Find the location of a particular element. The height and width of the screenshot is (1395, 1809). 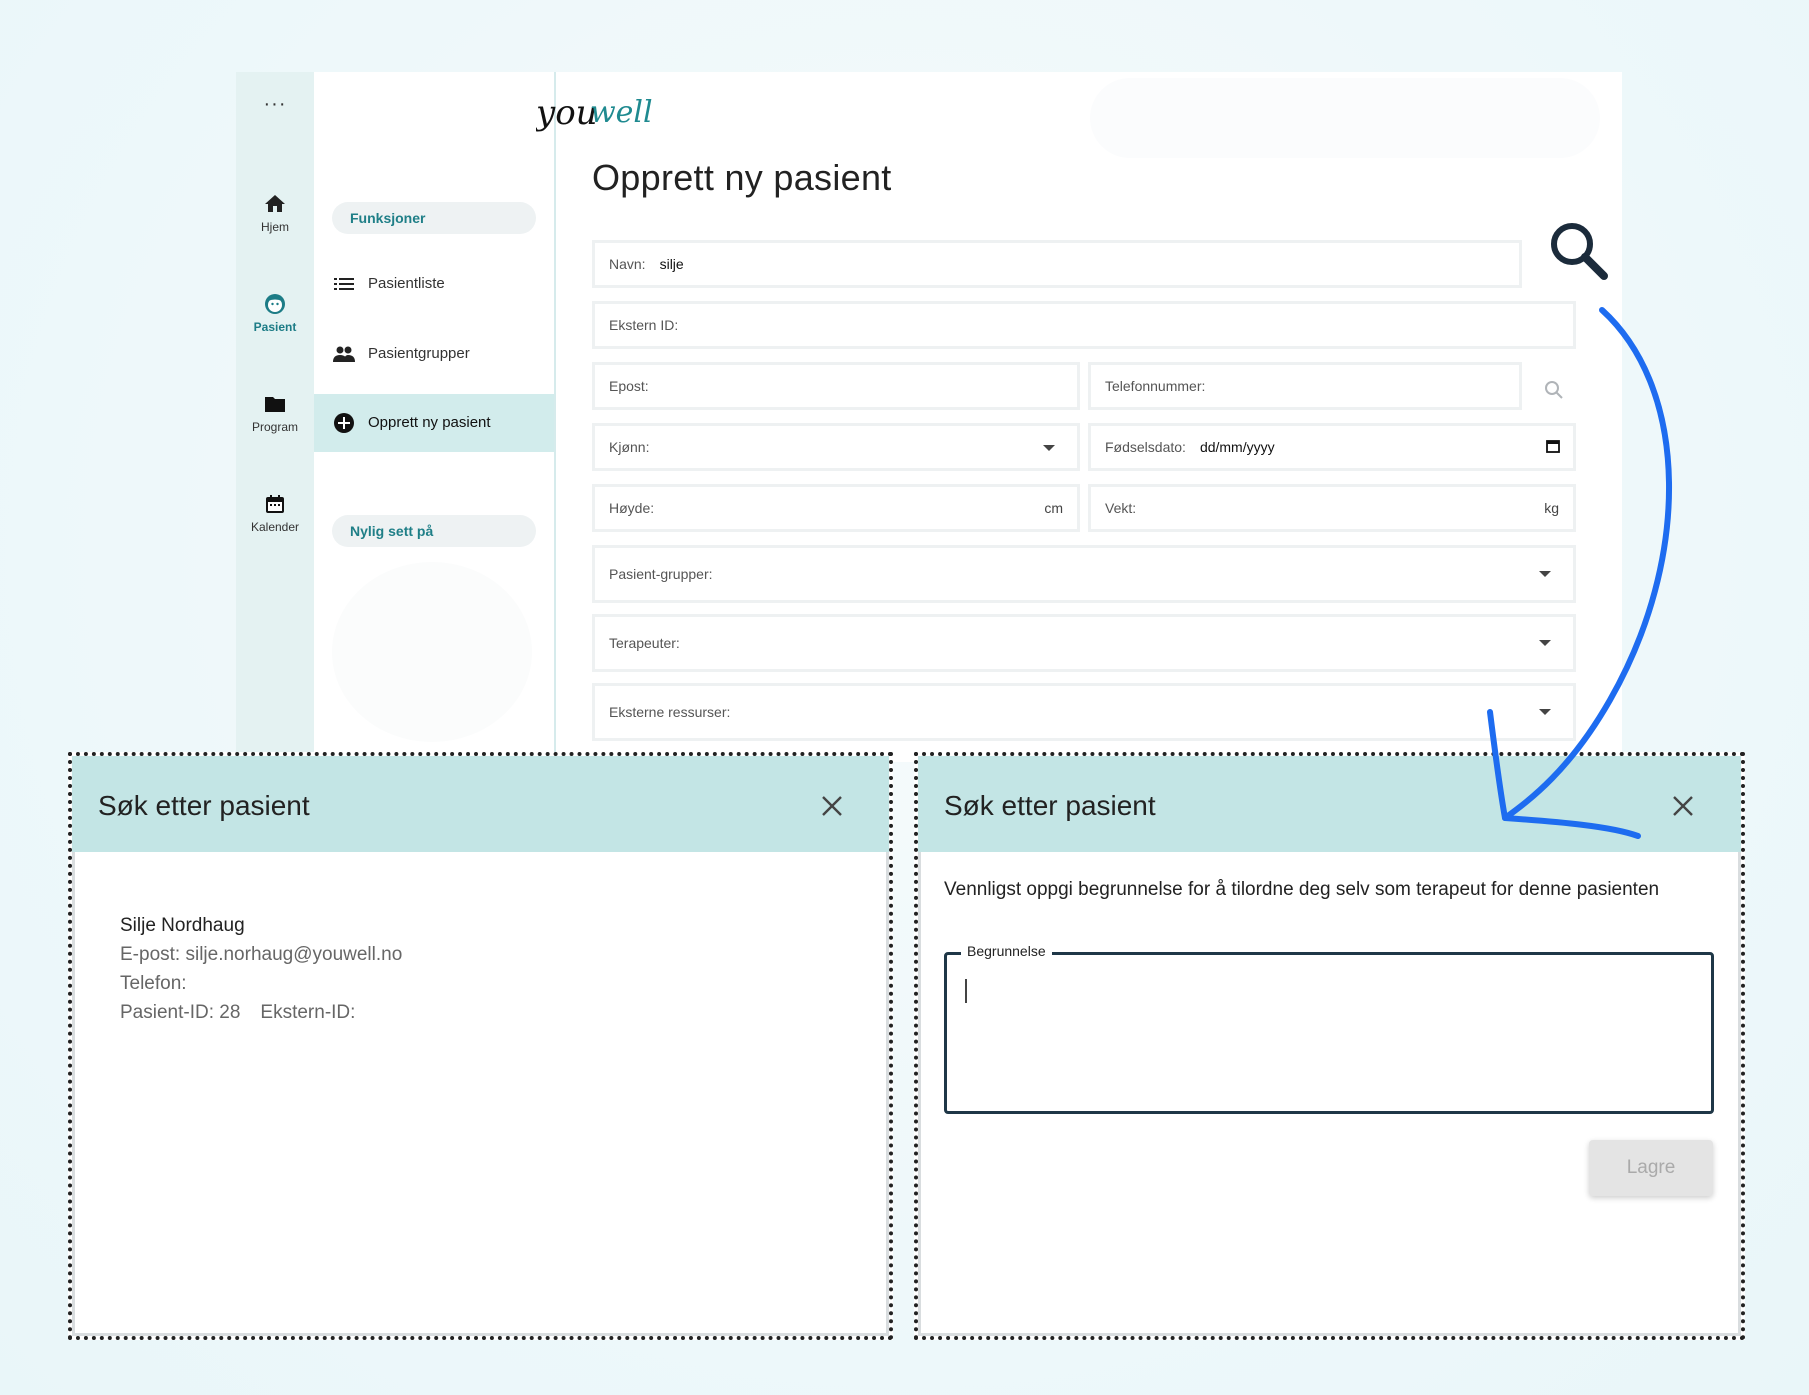

patient-id-row: Pasient-ID: 28 Ekstern-ID: is located at coordinates (261, 1012).